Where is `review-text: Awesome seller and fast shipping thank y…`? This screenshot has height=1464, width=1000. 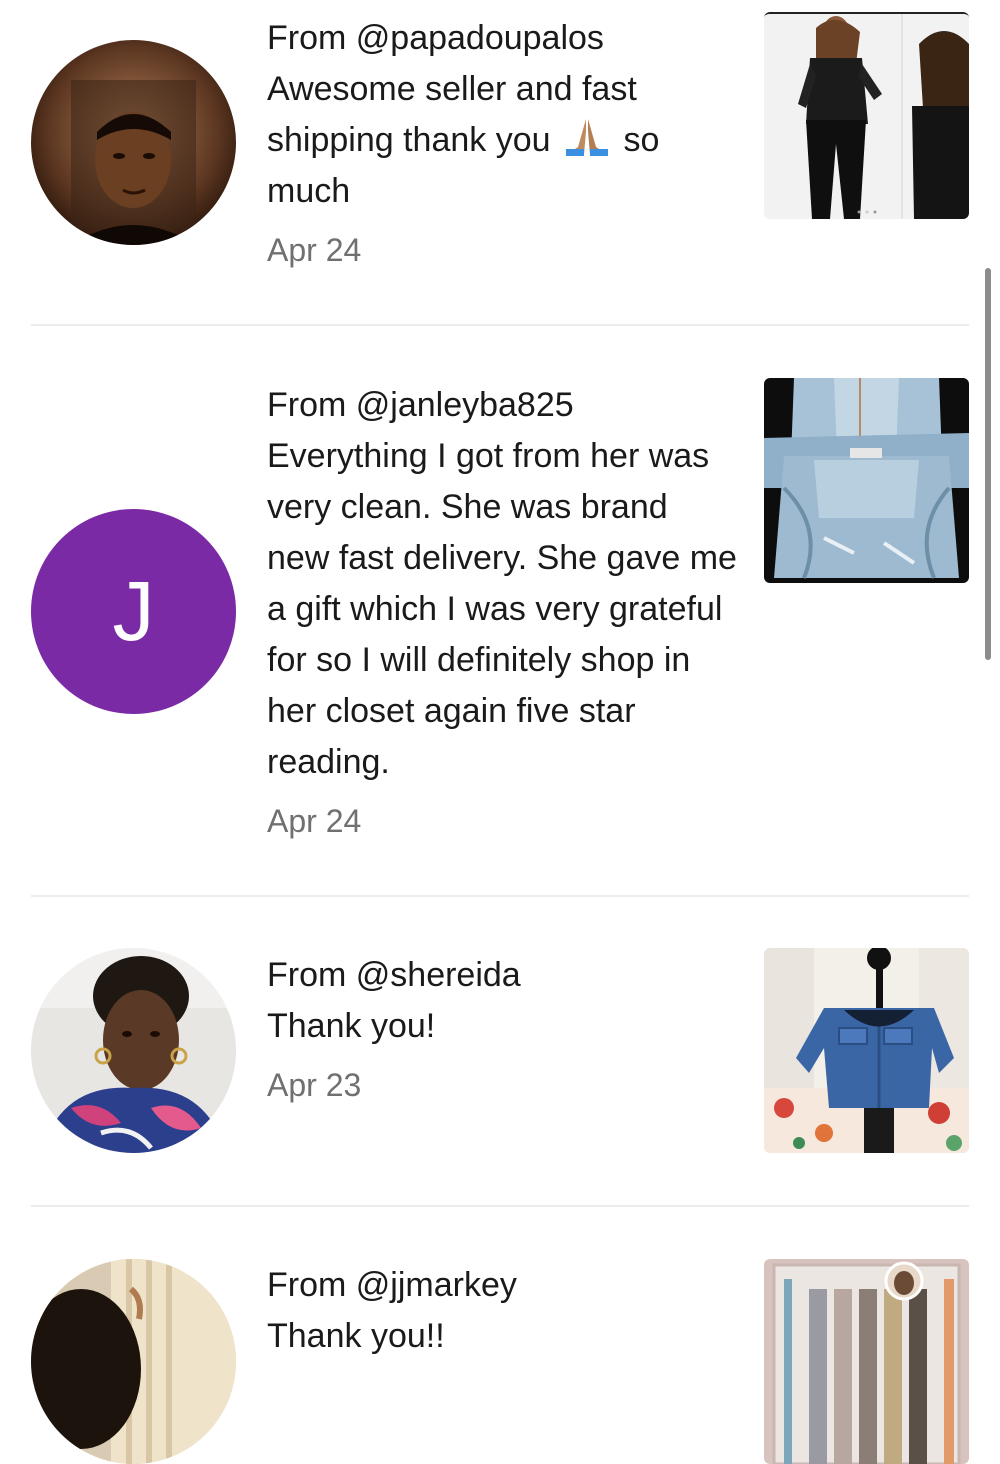 review-text: Awesome seller and fast shipping thank y… is located at coordinates (463, 140).